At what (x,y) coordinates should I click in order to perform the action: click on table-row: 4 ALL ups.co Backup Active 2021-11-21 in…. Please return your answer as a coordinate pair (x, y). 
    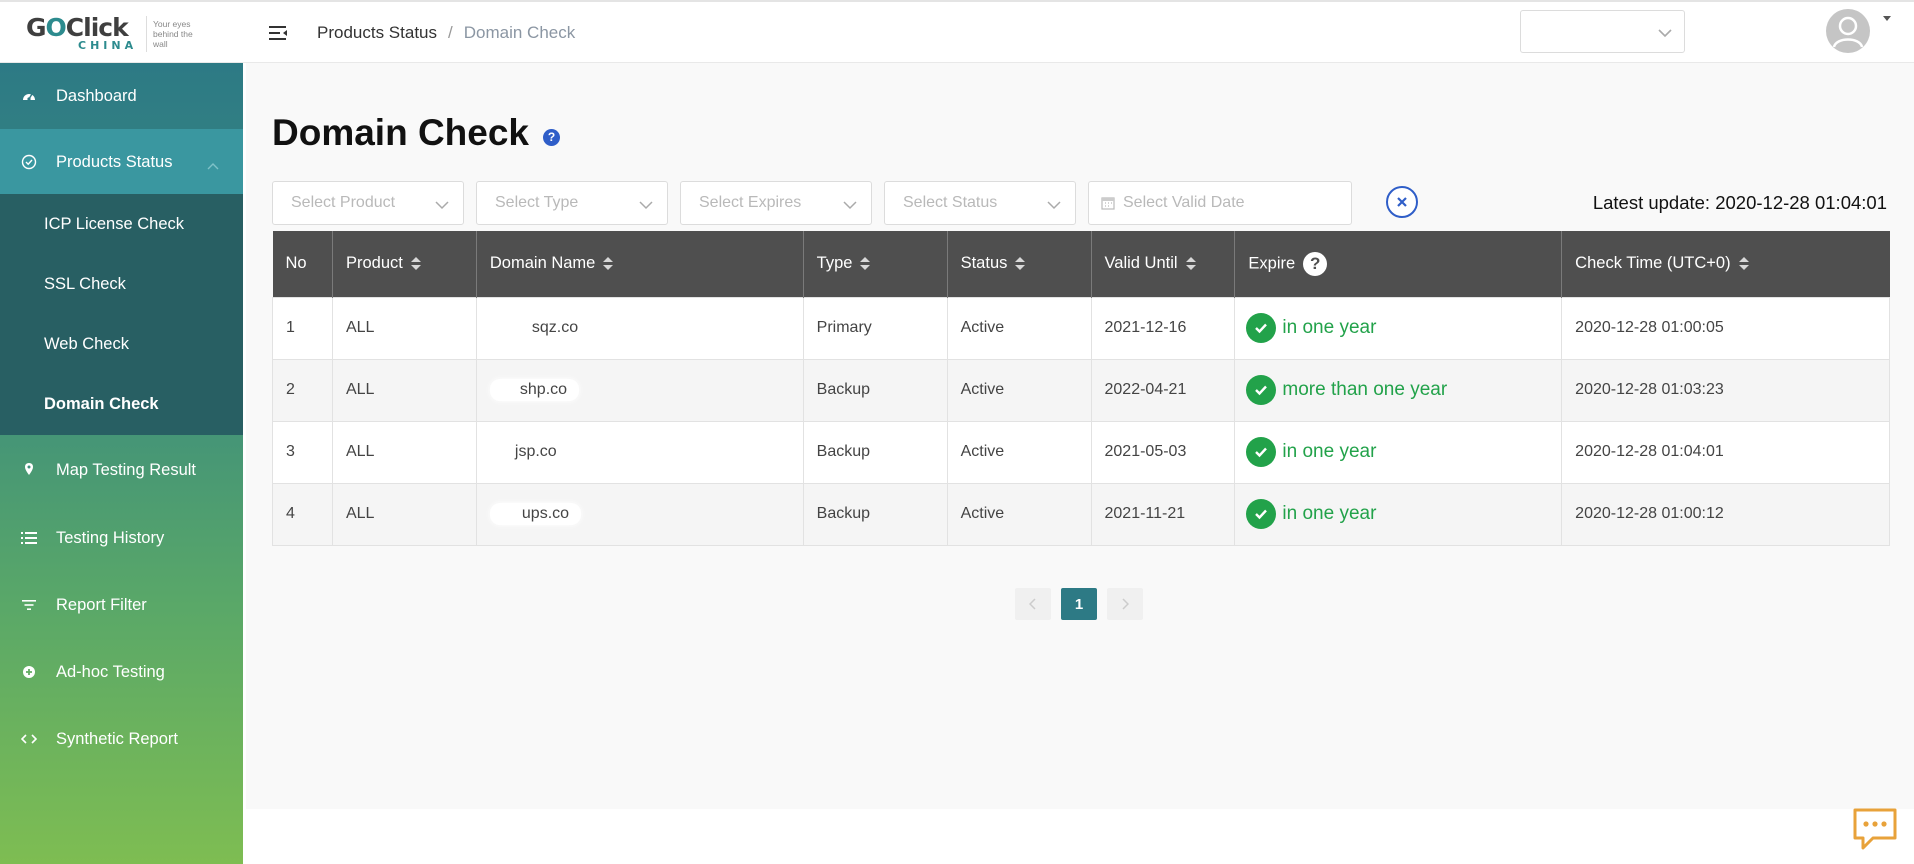
    Looking at the image, I should click on (1081, 514).